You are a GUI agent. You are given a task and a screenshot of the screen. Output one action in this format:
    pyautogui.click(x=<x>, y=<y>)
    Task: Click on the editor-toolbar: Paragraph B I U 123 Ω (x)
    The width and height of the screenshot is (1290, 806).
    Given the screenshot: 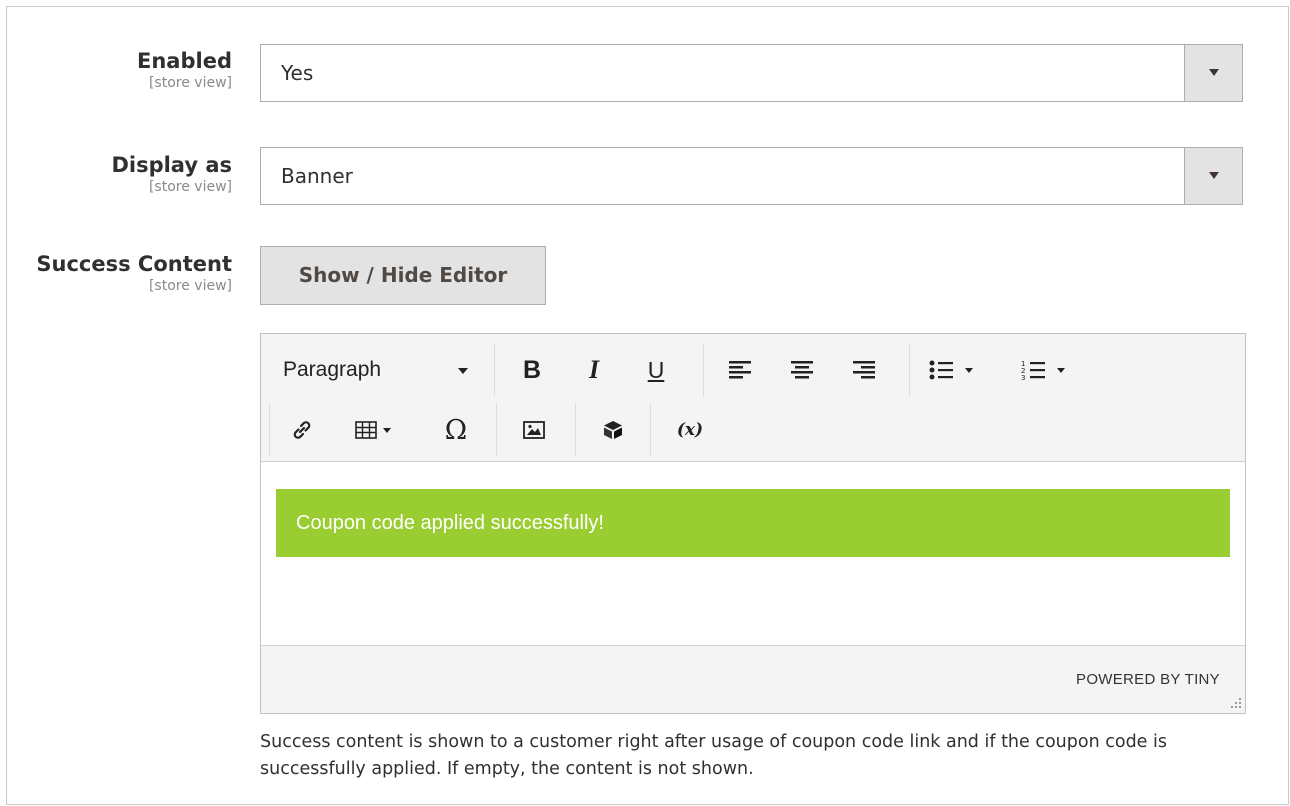 What is the action you would take?
    pyautogui.click(x=753, y=398)
    